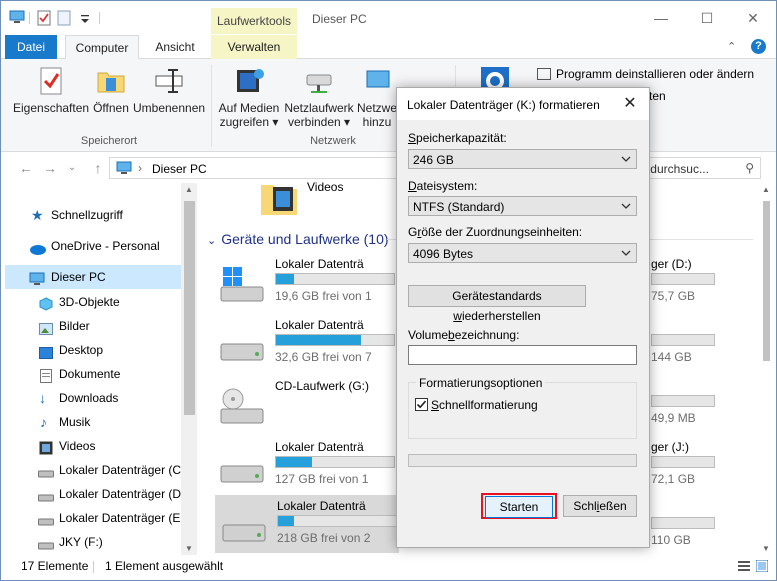  Describe the element at coordinates (279, 200) in the screenshot. I see `videos-folder-icon` at that location.